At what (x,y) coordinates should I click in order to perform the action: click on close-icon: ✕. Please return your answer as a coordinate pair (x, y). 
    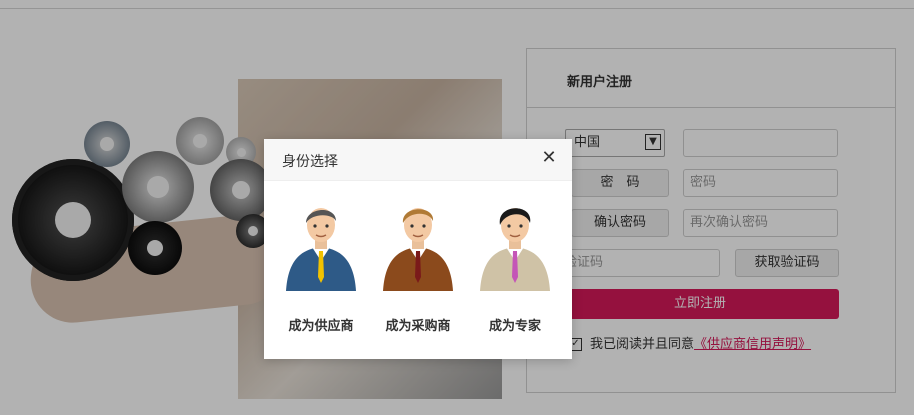
    Looking at the image, I should click on (549, 158).